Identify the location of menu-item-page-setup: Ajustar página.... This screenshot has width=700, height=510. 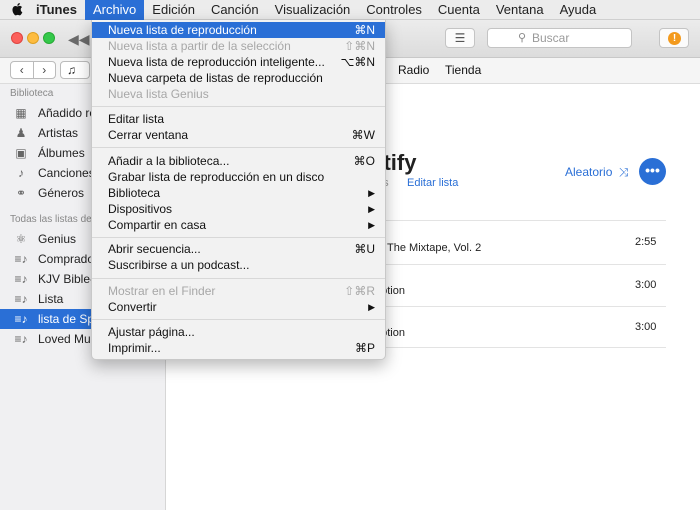
(238, 332).